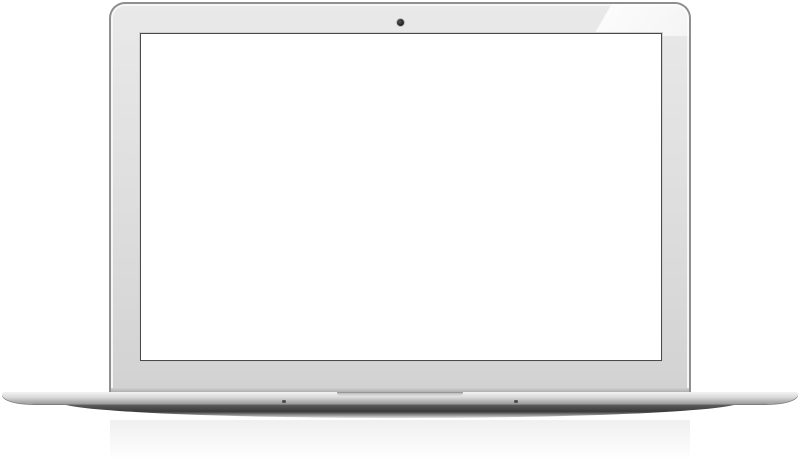 This screenshot has width=800, height=461. I want to click on camera-icon, so click(400, 22).